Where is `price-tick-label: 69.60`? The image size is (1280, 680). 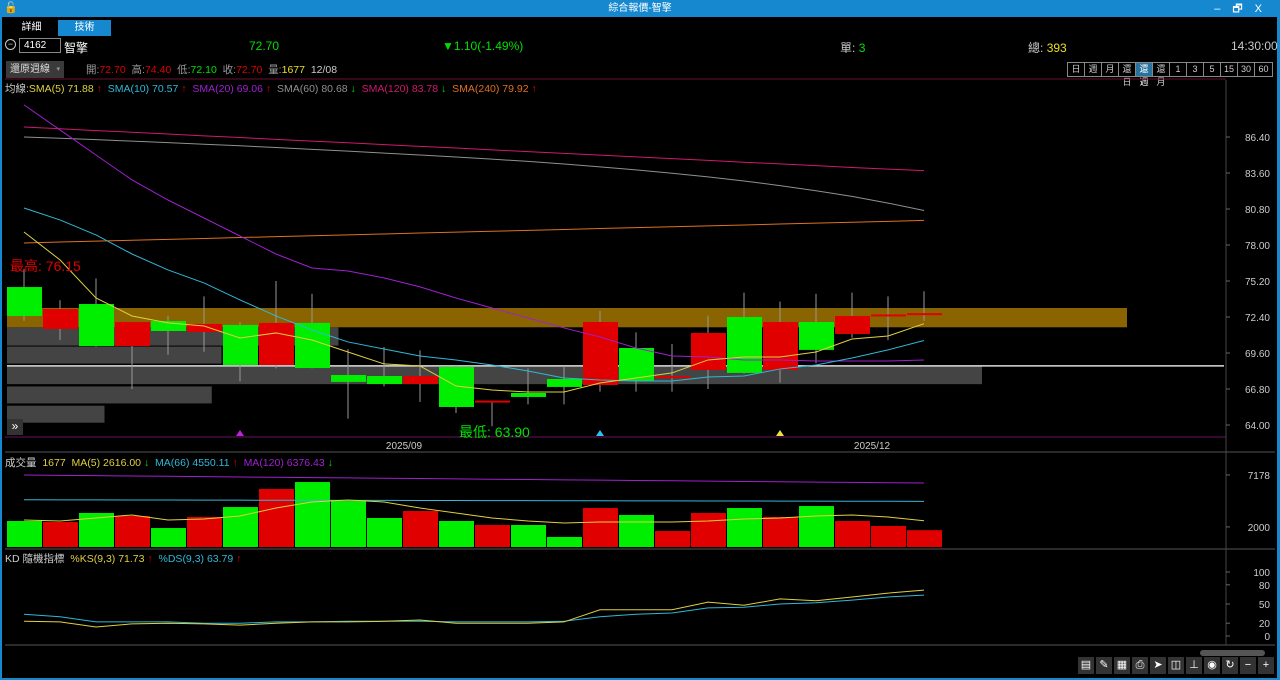 price-tick-label: 69.60 is located at coordinates (1257, 354).